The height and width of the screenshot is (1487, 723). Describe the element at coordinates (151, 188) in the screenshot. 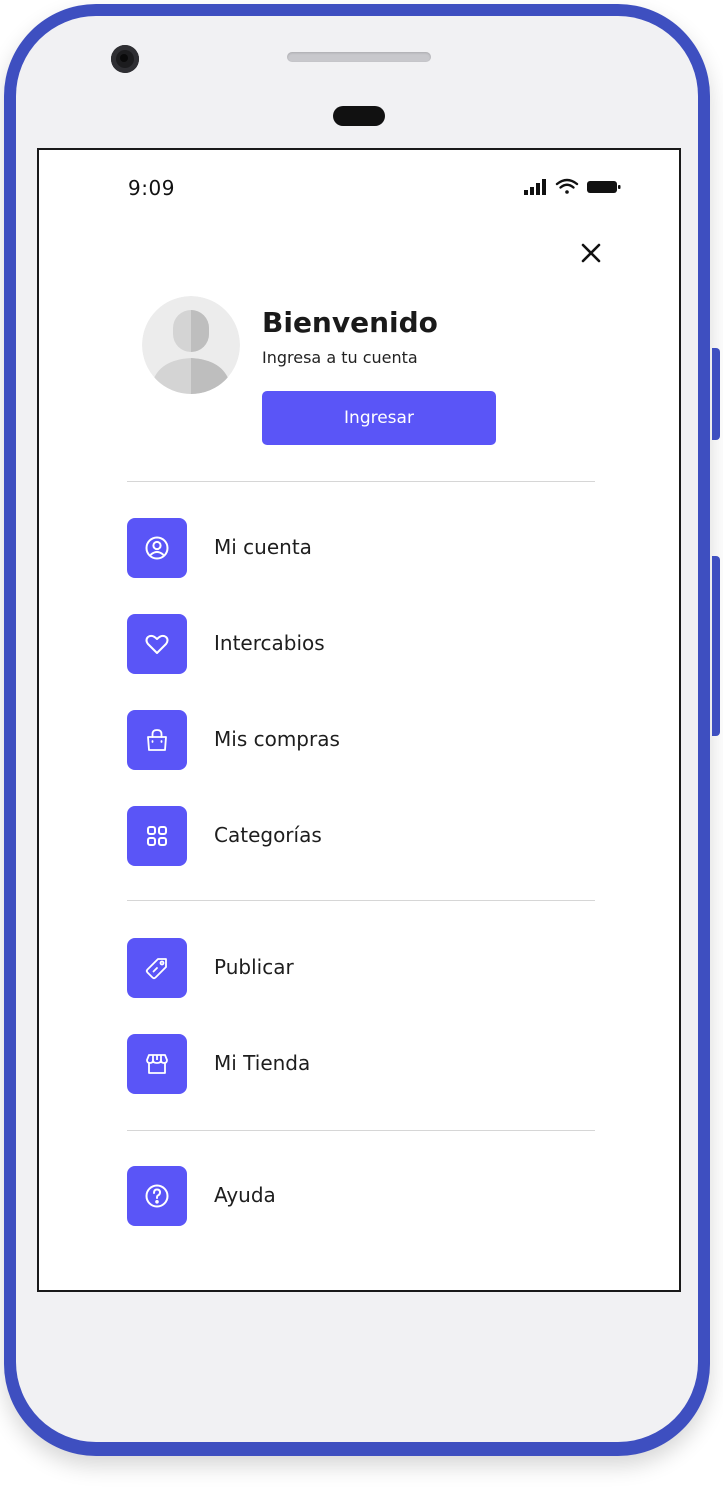

I see `status-time: 9:09` at that location.